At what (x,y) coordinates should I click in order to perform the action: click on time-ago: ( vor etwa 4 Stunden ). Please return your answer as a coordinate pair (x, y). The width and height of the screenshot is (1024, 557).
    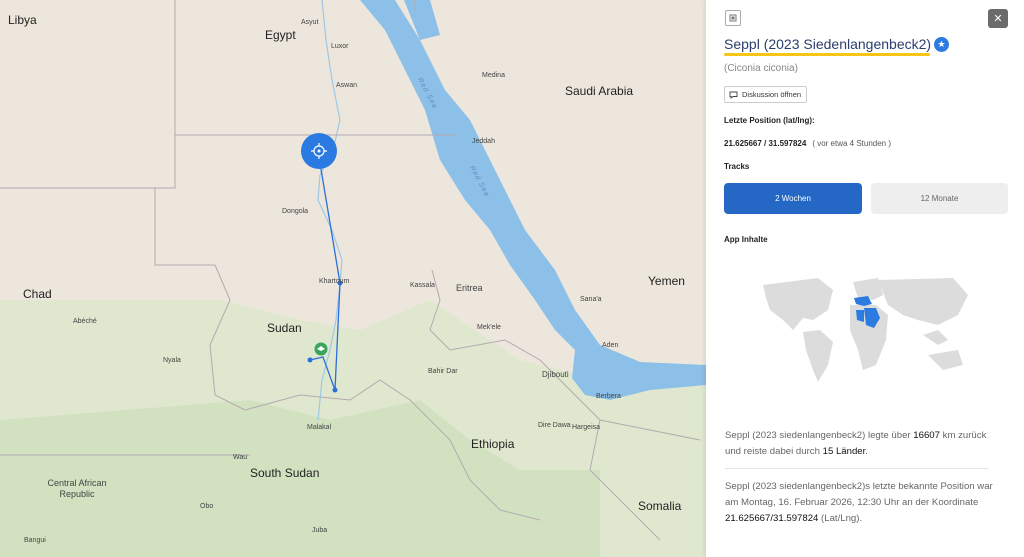
    Looking at the image, I should click on (852, 143).